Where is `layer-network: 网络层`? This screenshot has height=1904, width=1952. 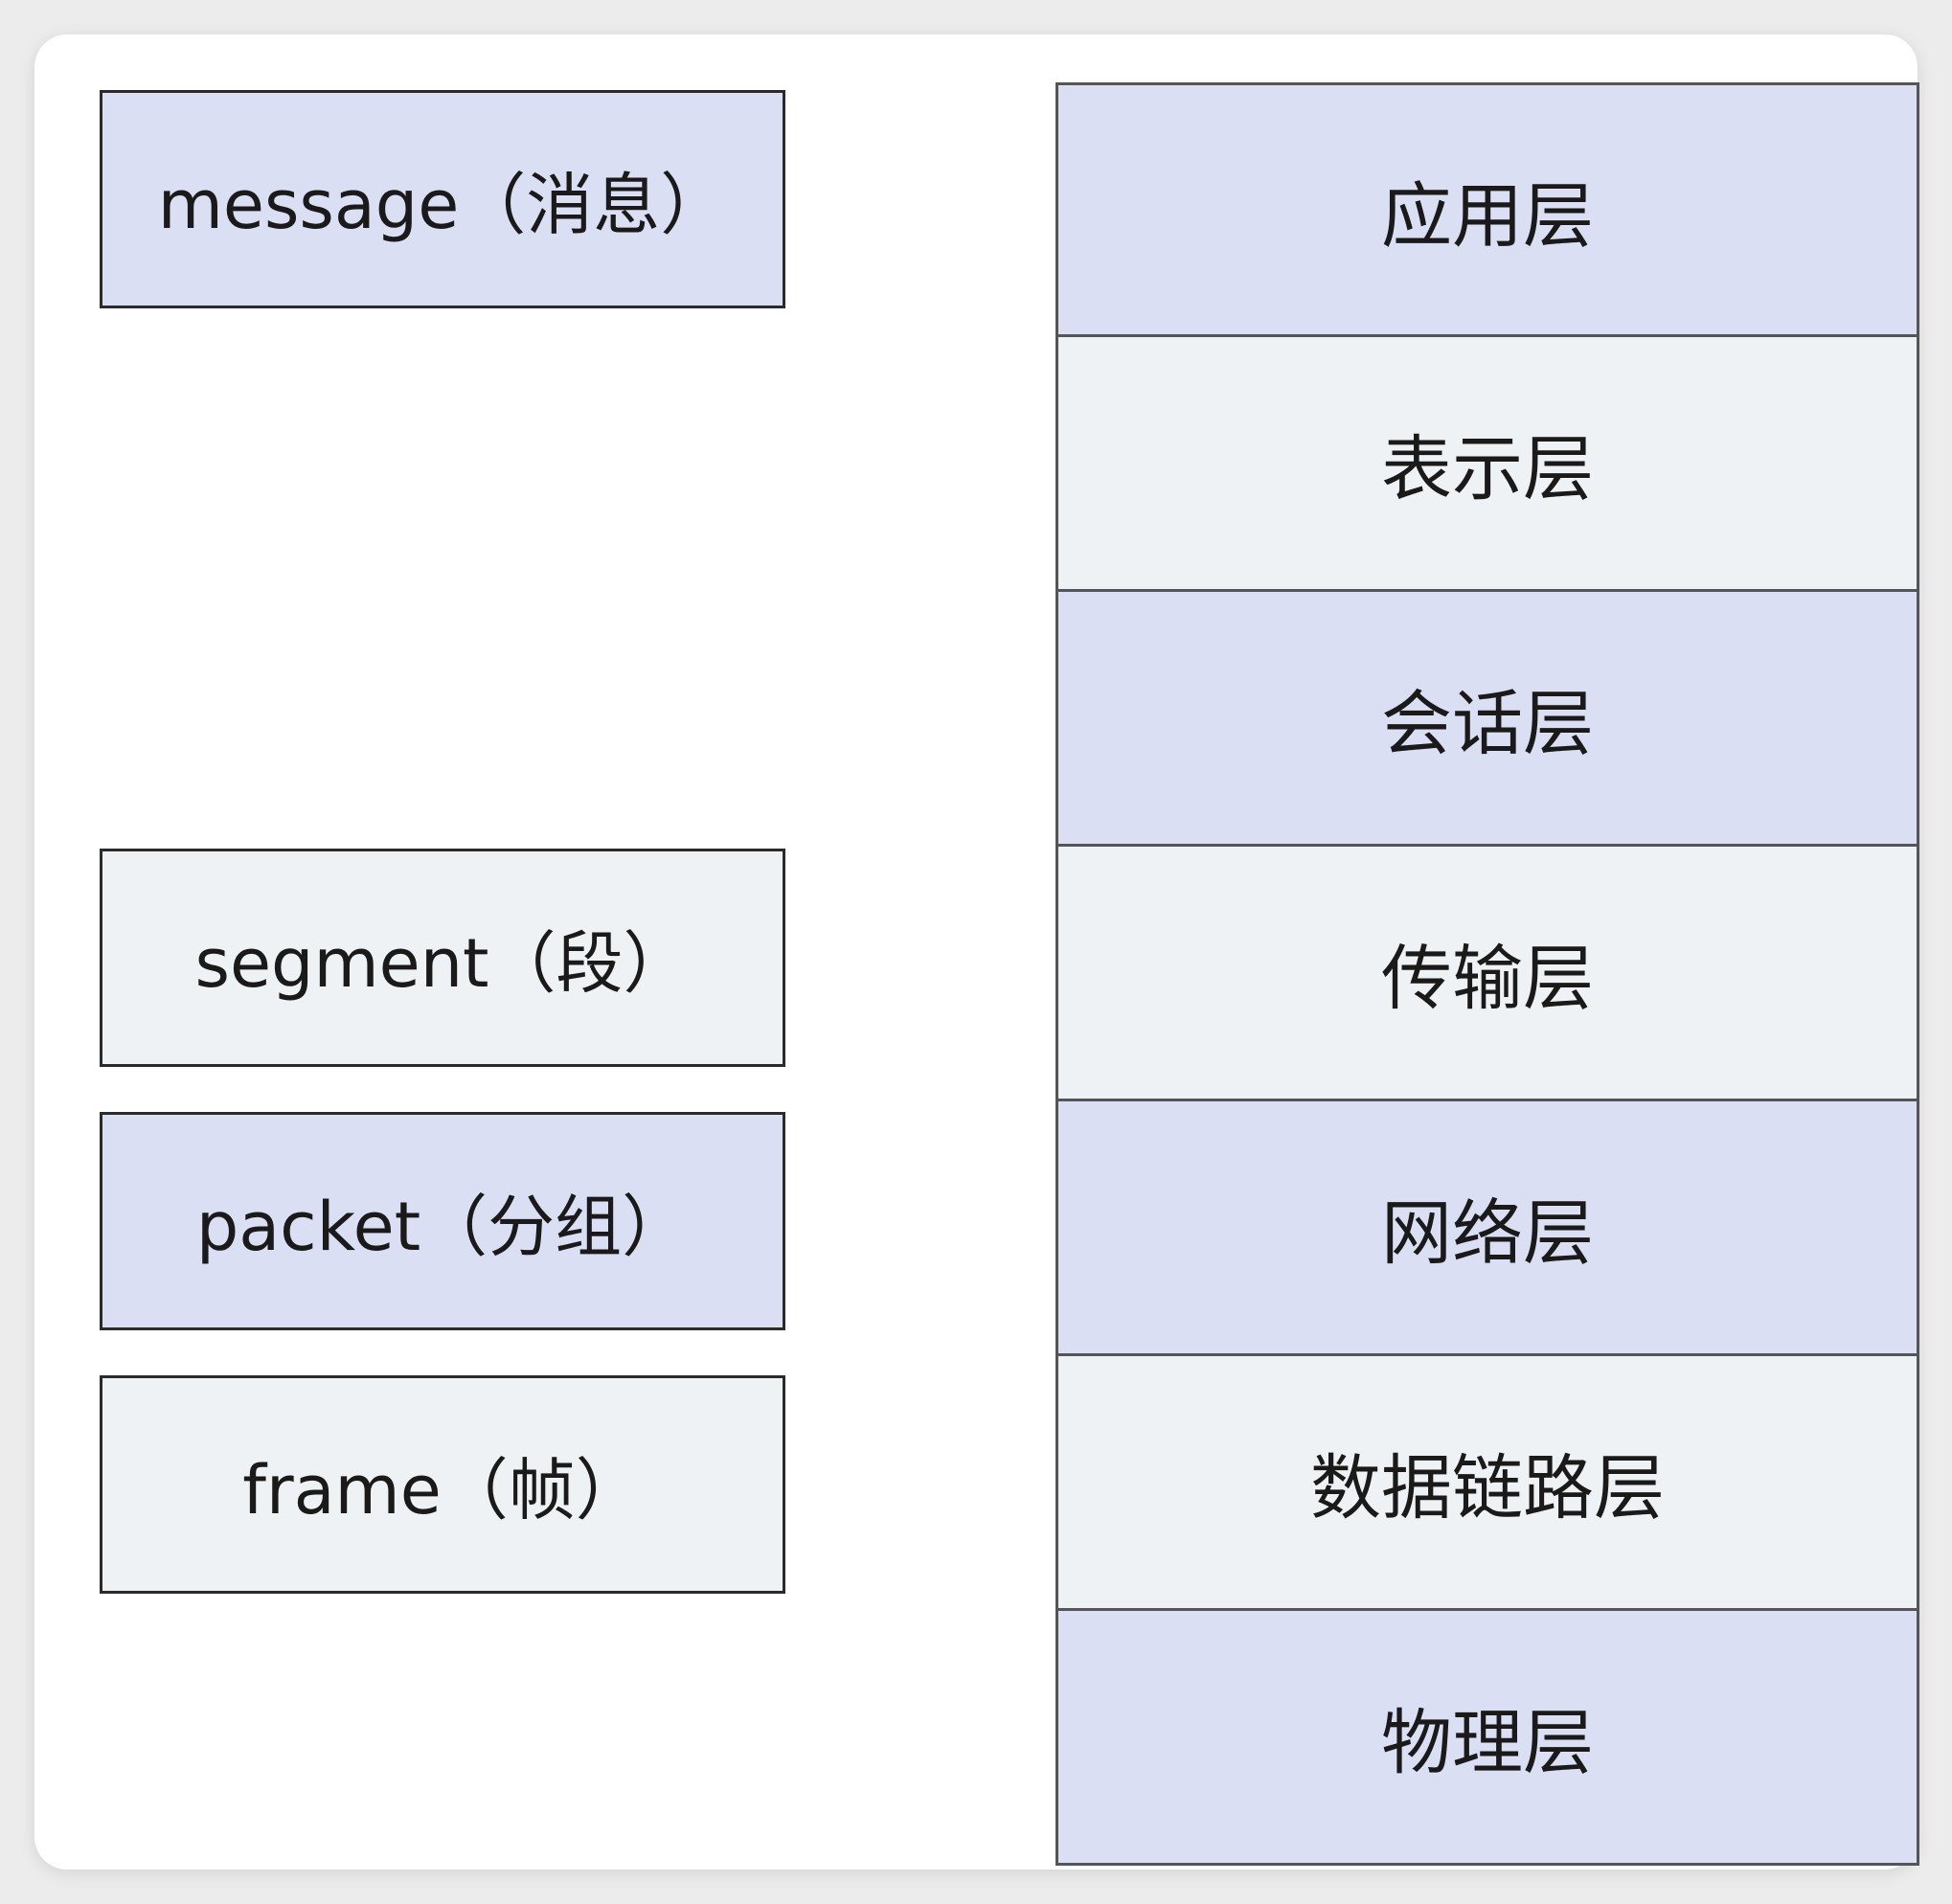
layer-network: 网络层 is located at coordinates (1487, 1228).